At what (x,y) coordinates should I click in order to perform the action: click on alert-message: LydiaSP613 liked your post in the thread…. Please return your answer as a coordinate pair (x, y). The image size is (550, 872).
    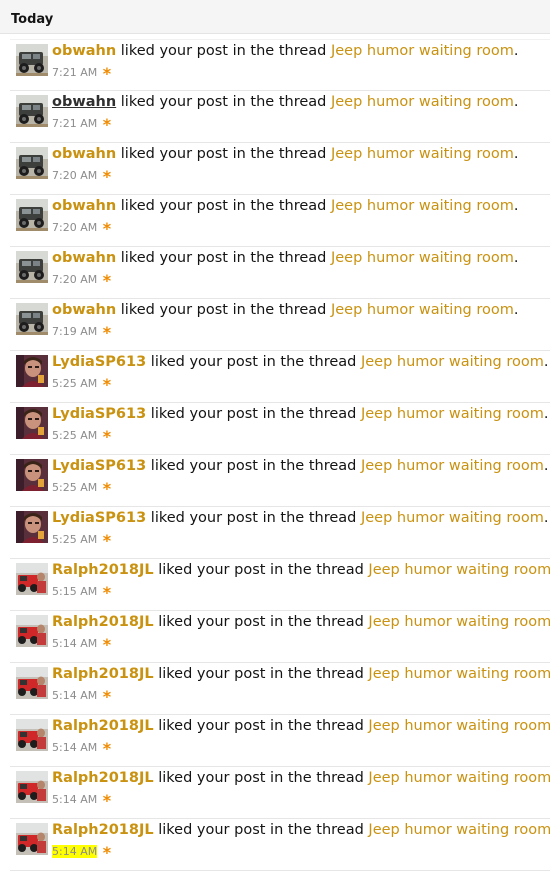
    Looking at the image, I should click on (300, 414).